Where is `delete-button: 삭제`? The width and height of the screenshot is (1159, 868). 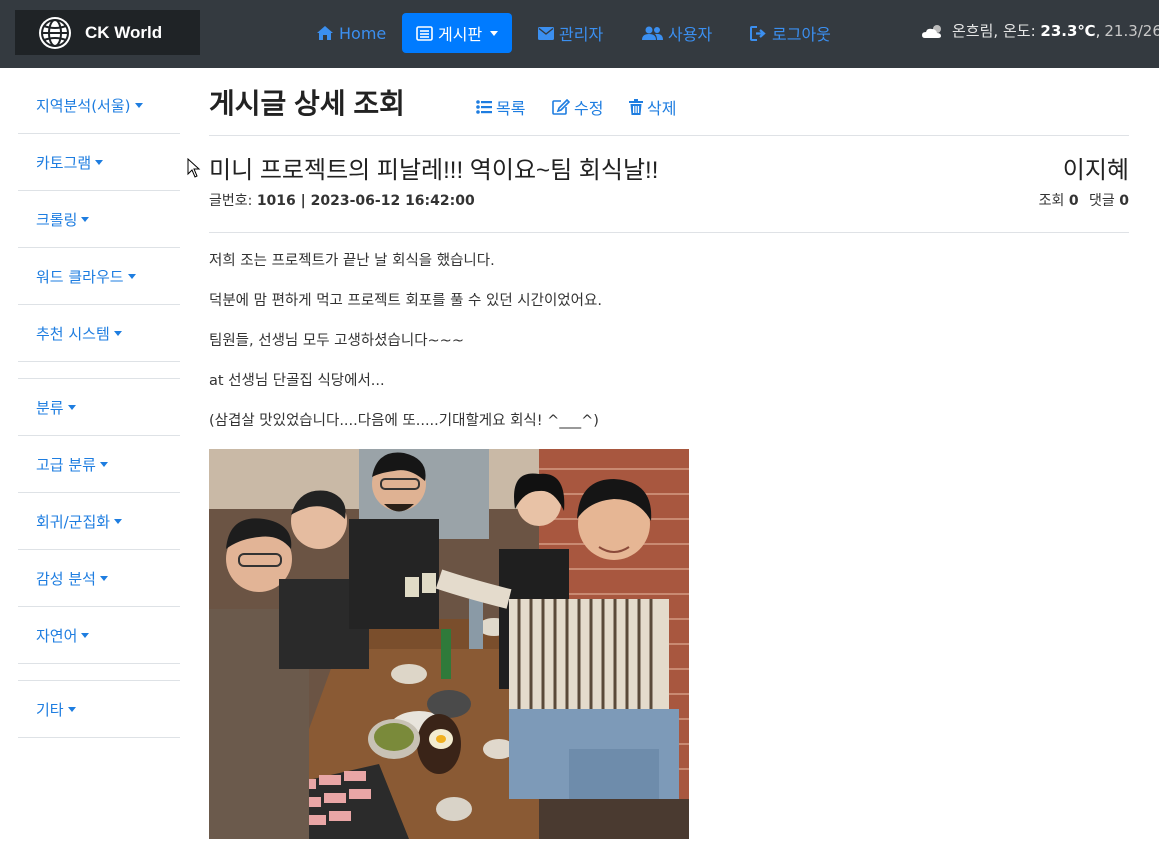
delete-button: 삭제 is located at coordinates (652, 107).